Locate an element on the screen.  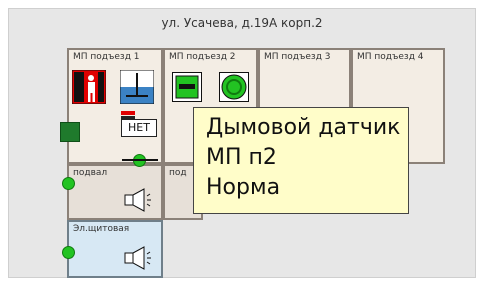
electrical-room-label: Эл.щитовая is located at coordinates (101, 229).